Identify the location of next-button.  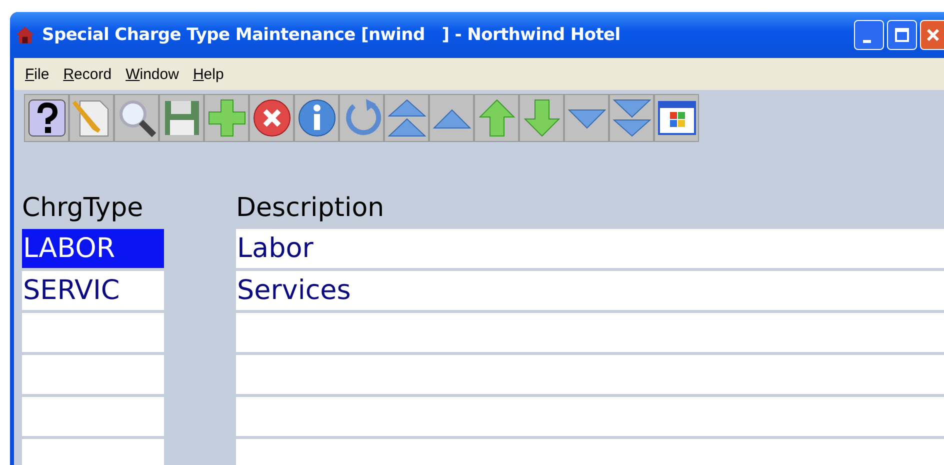
(541, 118).